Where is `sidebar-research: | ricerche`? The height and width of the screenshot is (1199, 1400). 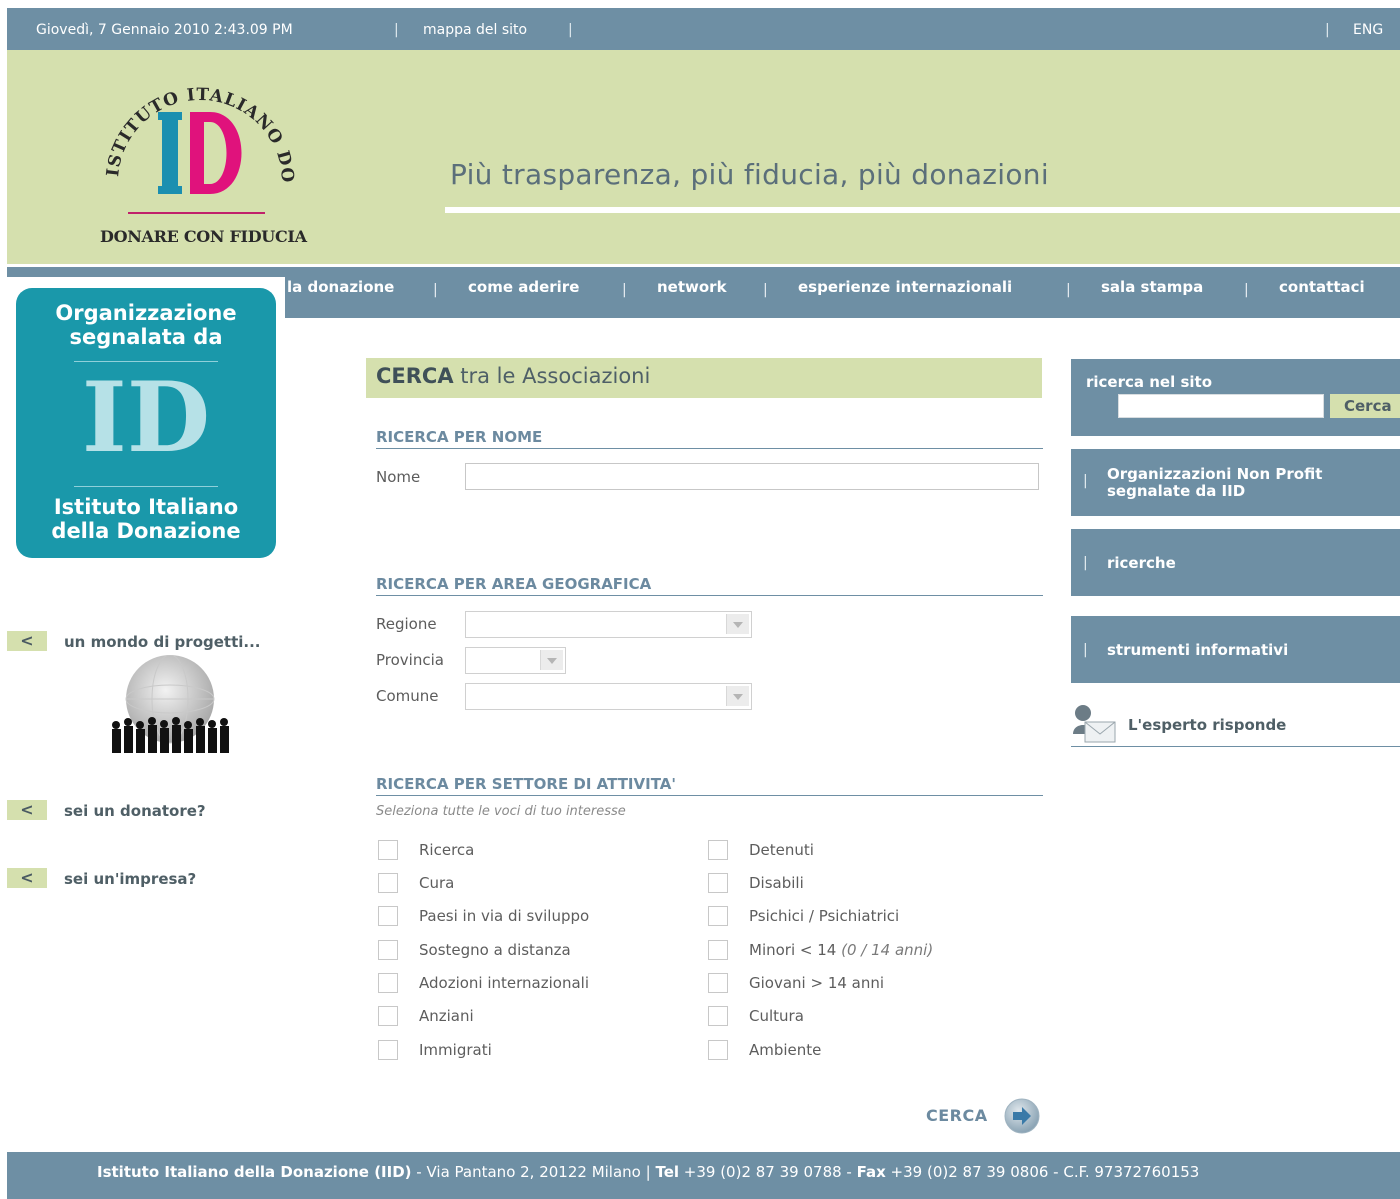
sidebar-research: | ricerche is located at coordinates (1235, 562).